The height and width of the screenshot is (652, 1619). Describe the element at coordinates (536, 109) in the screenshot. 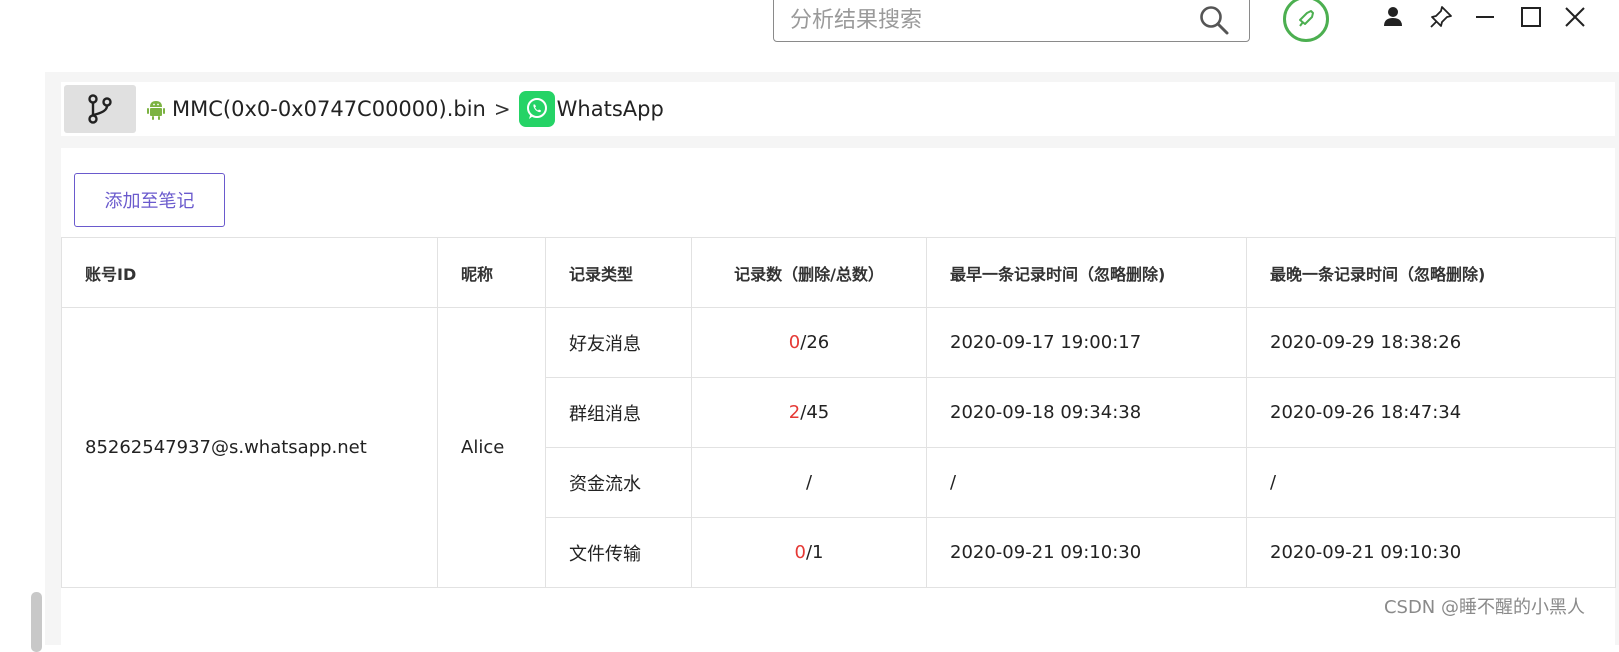

I see `whatsapp-icon` at that location.